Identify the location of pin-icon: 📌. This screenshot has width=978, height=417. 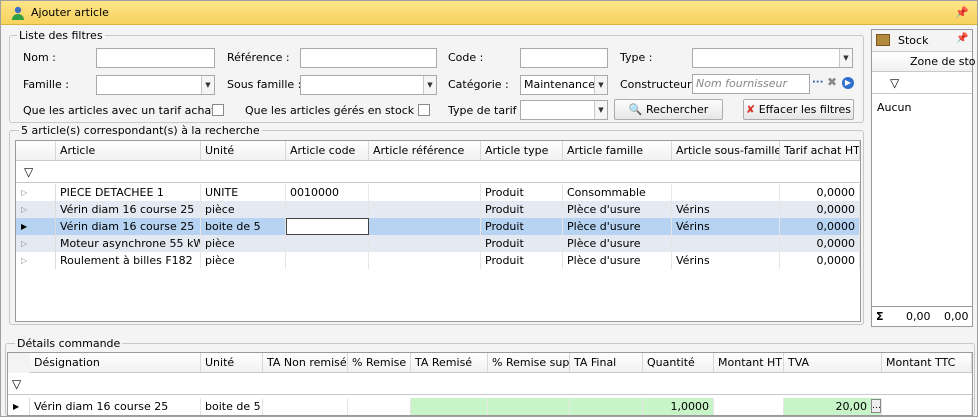
(962, 12).